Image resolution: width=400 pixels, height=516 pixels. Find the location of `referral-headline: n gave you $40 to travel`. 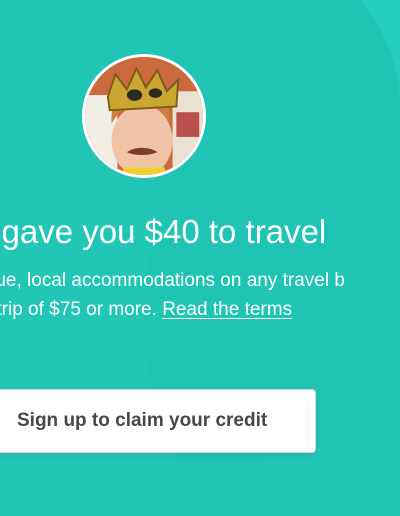

referral-headline: n gave you $40 to travel is located at coordinates (163, 231).